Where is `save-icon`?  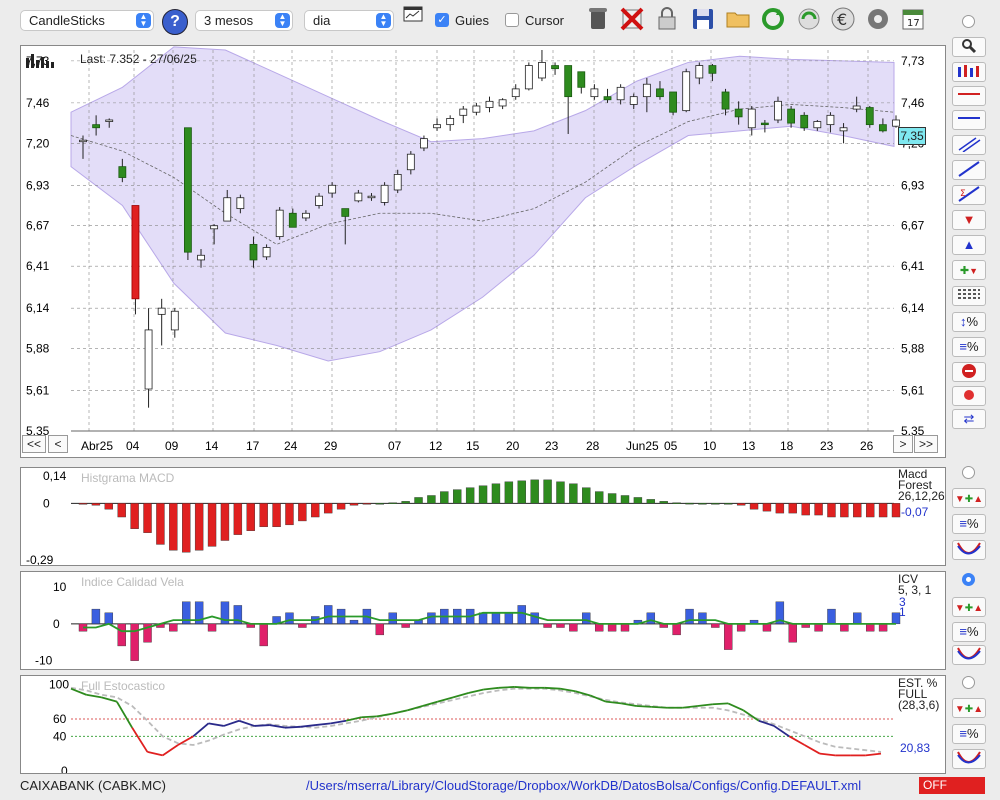 save-icon is located at coordinates (703, 20).